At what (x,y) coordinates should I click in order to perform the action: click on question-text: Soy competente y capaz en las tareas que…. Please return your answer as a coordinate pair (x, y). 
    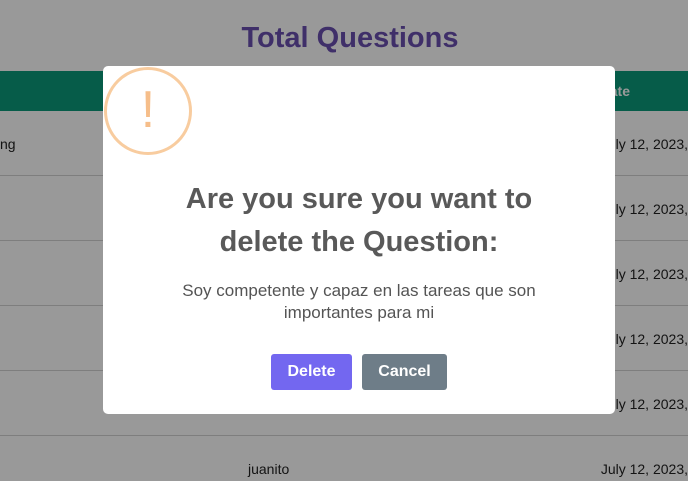
    Looking at the image, I should click on (359, 301).